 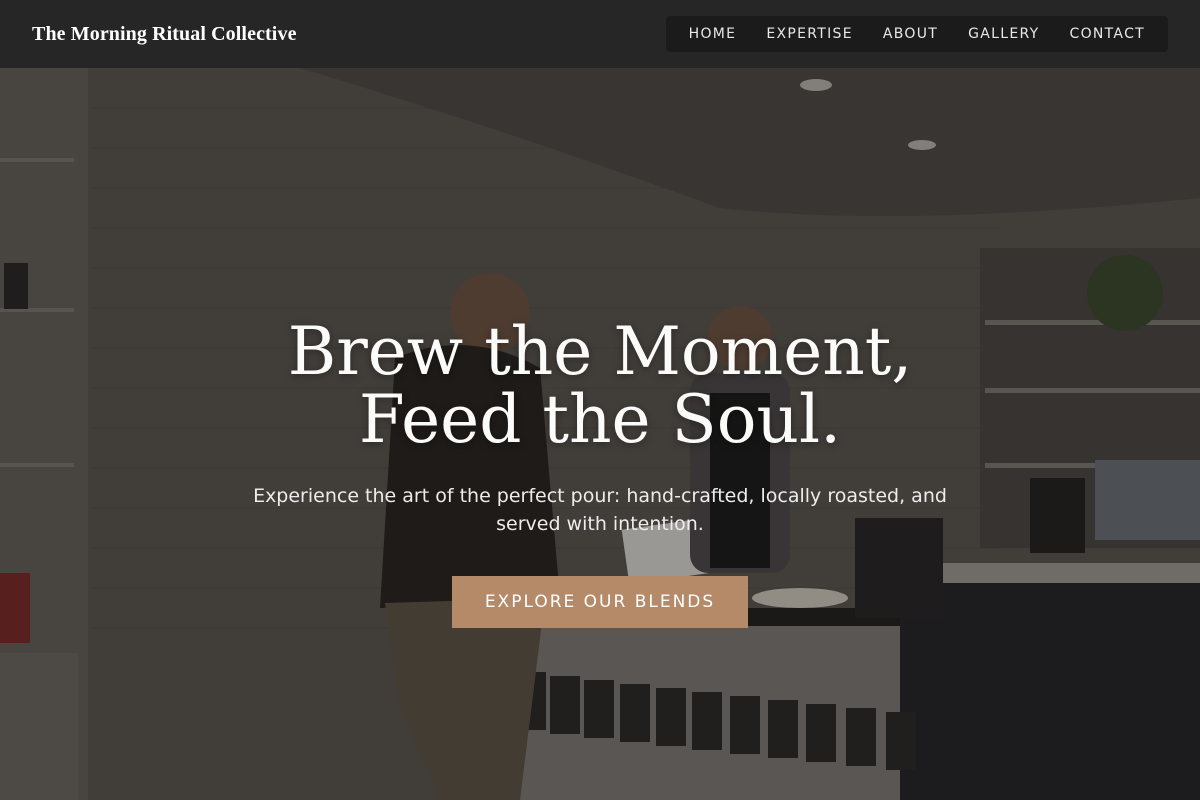 I want to click on nav-home: HOME, so click(x=713, y=34).